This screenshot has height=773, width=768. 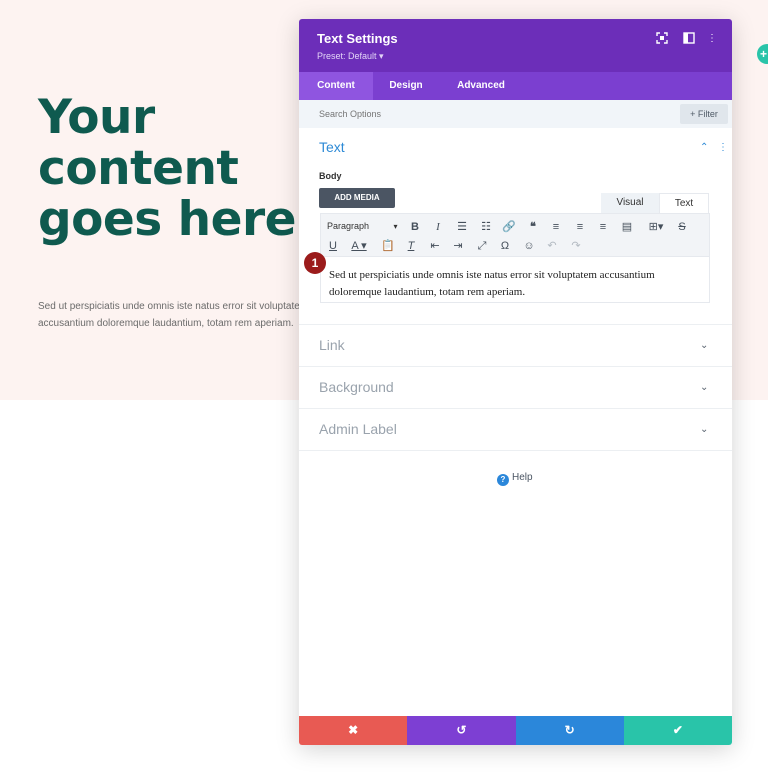 I want to click on section-options-icon: ⋮, so click(x=723, y=147).